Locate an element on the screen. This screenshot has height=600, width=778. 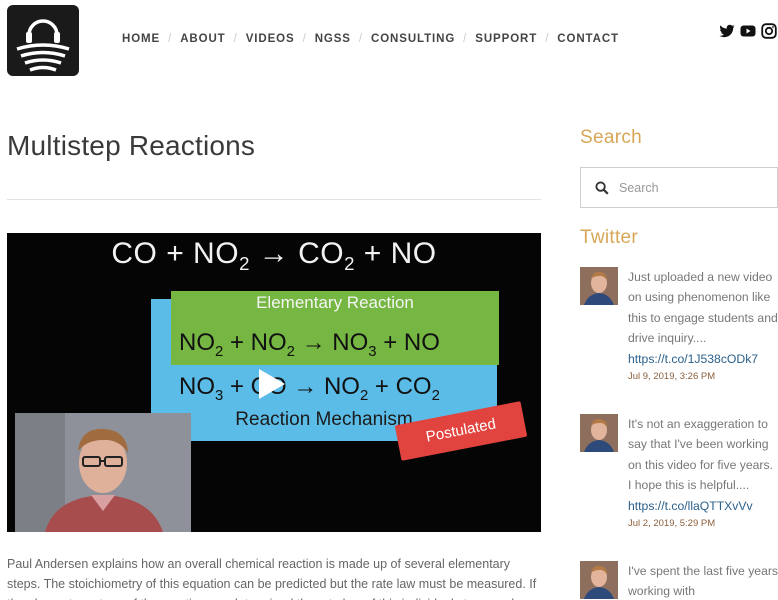
page-title: Multistep Reactions is located at coordinates (131, 145).